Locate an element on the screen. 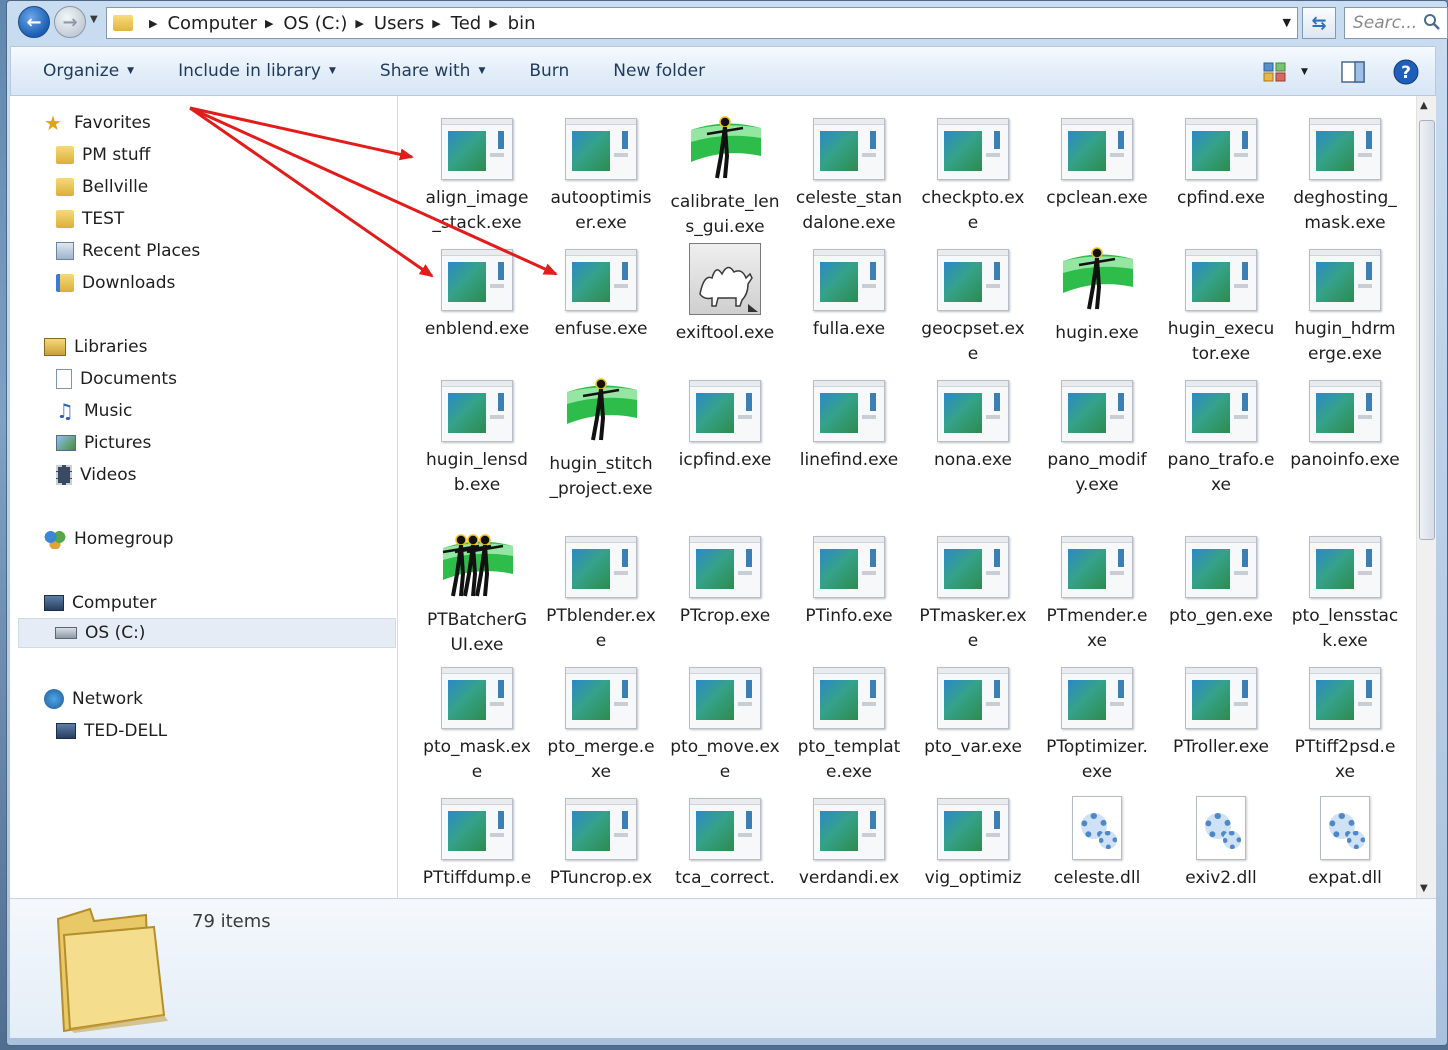 This screenshot has width=1448, height=1050. file-name: align_image_stack.exe is located at coordinates (477, 210).